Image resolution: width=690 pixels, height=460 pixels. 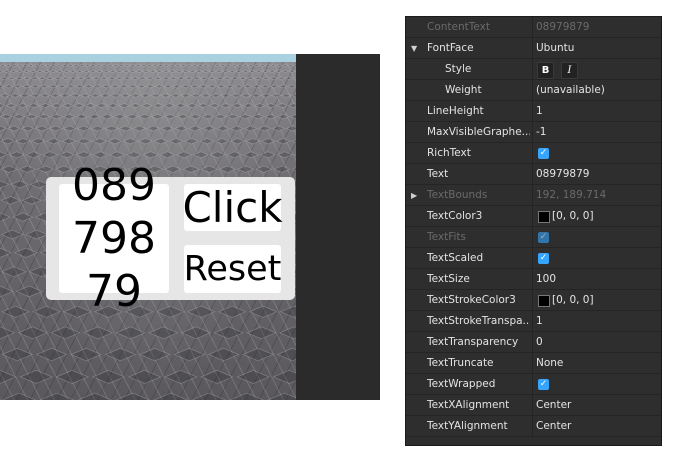 I want to click on click-button: Click, so click(x=232, y=207).